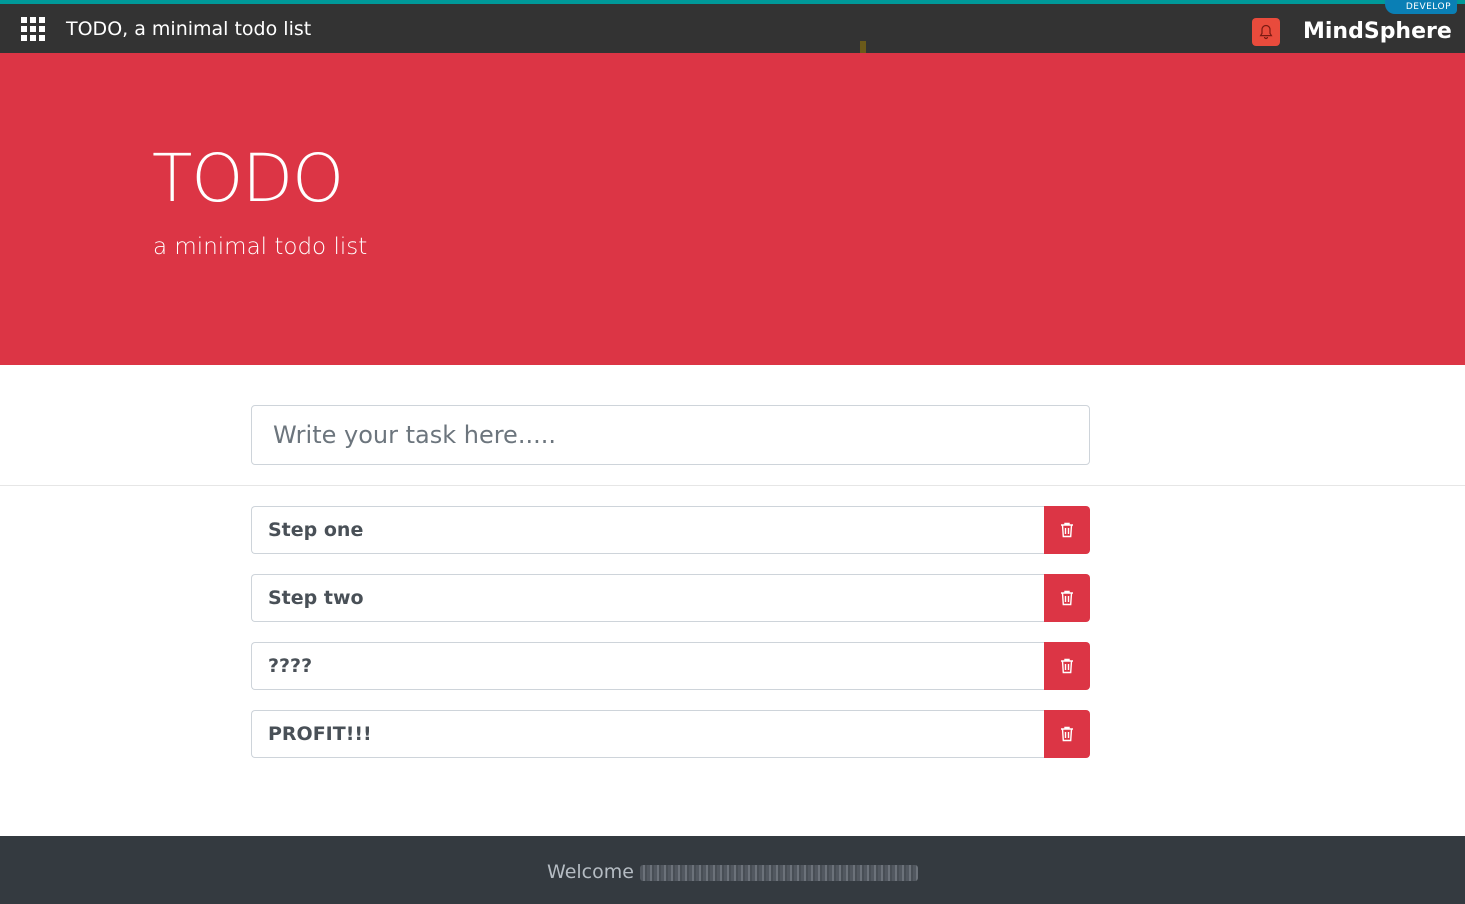 This screenshot has width=1465, height=904. What do you see at coordinates (732, 31) in the screenshot?
I see `top-bar: TODO, a minimal todo list MindSphere` at bounding box center [732, 31].